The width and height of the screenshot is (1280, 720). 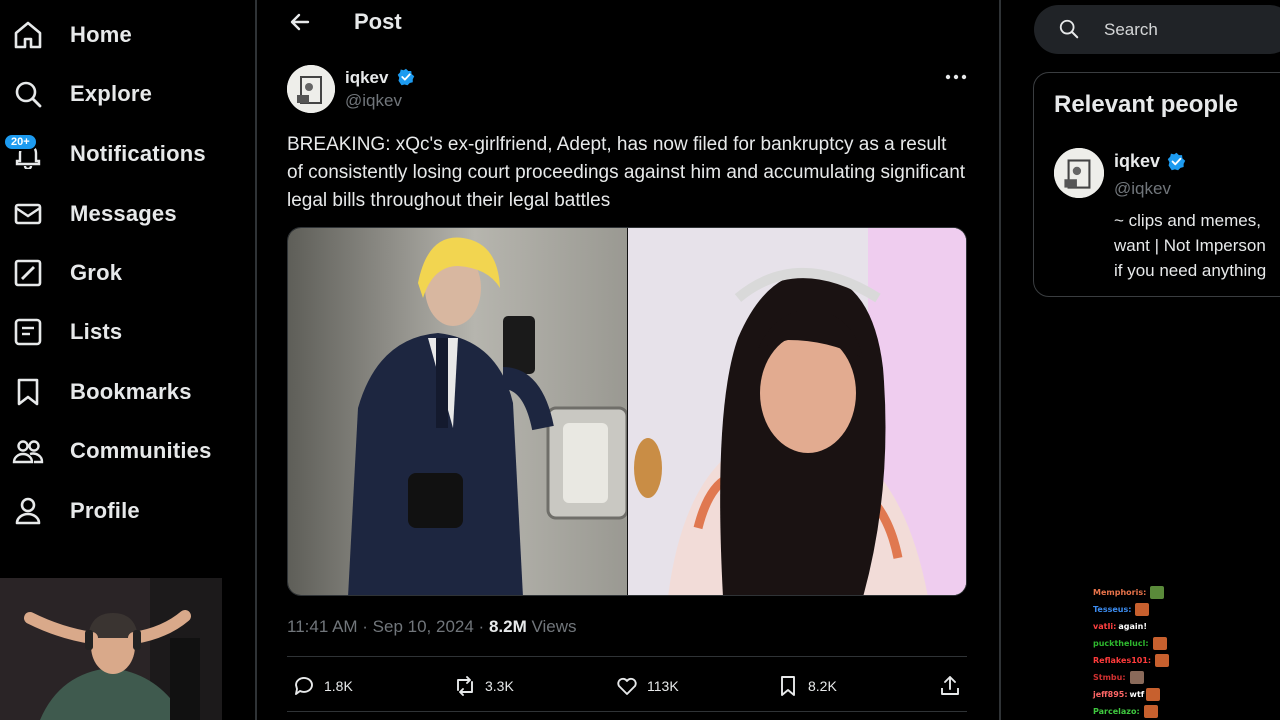 What do you see at coordinates (304, 686) in the screenshot?
I see `reply-icon` at bounding box center [304, 686].